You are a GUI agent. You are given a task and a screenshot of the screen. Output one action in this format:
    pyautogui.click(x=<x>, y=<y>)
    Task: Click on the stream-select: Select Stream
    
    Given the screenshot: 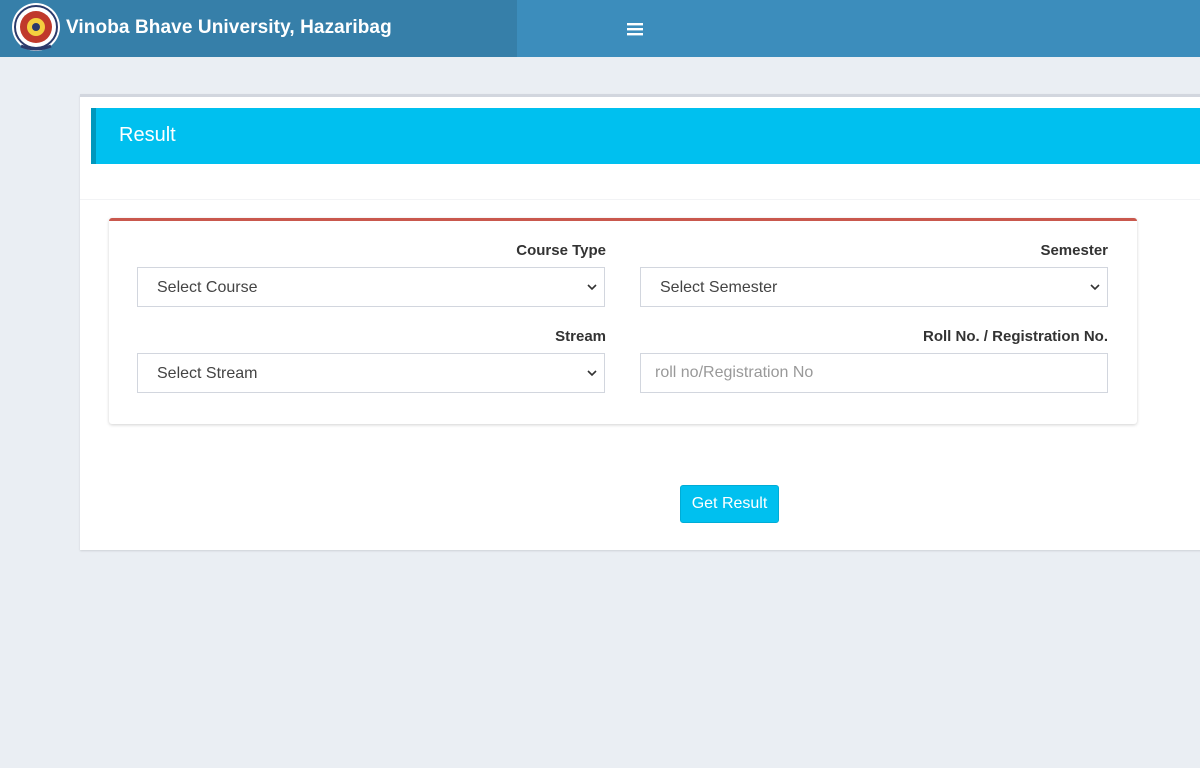 What is the action you would take?
    pyautogui.click(x=371, y=373)
    